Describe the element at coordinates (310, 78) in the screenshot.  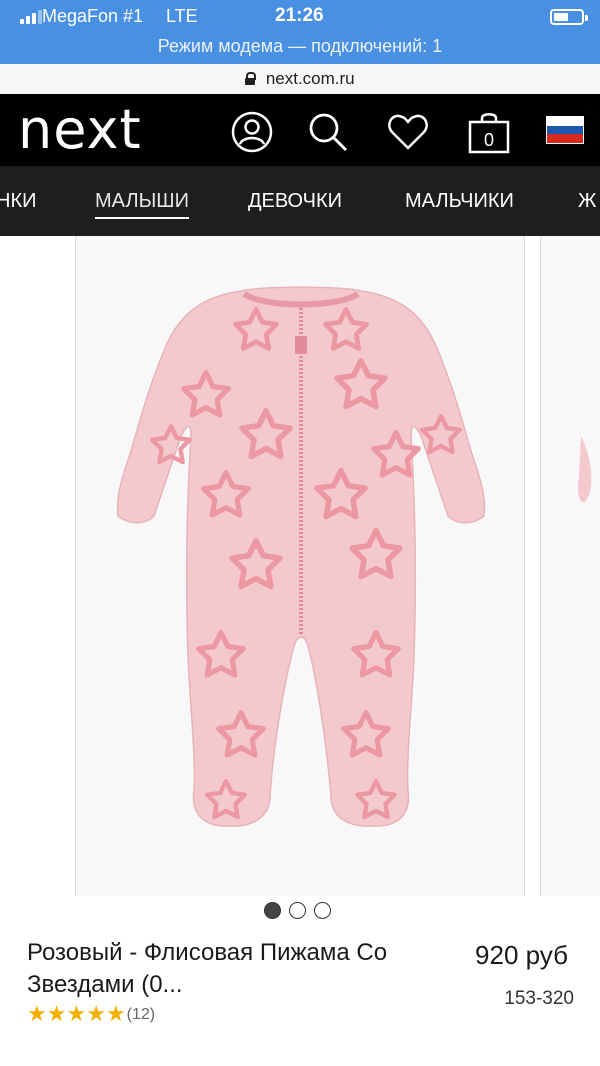
I see `url-text: next.com.ru` at that location.